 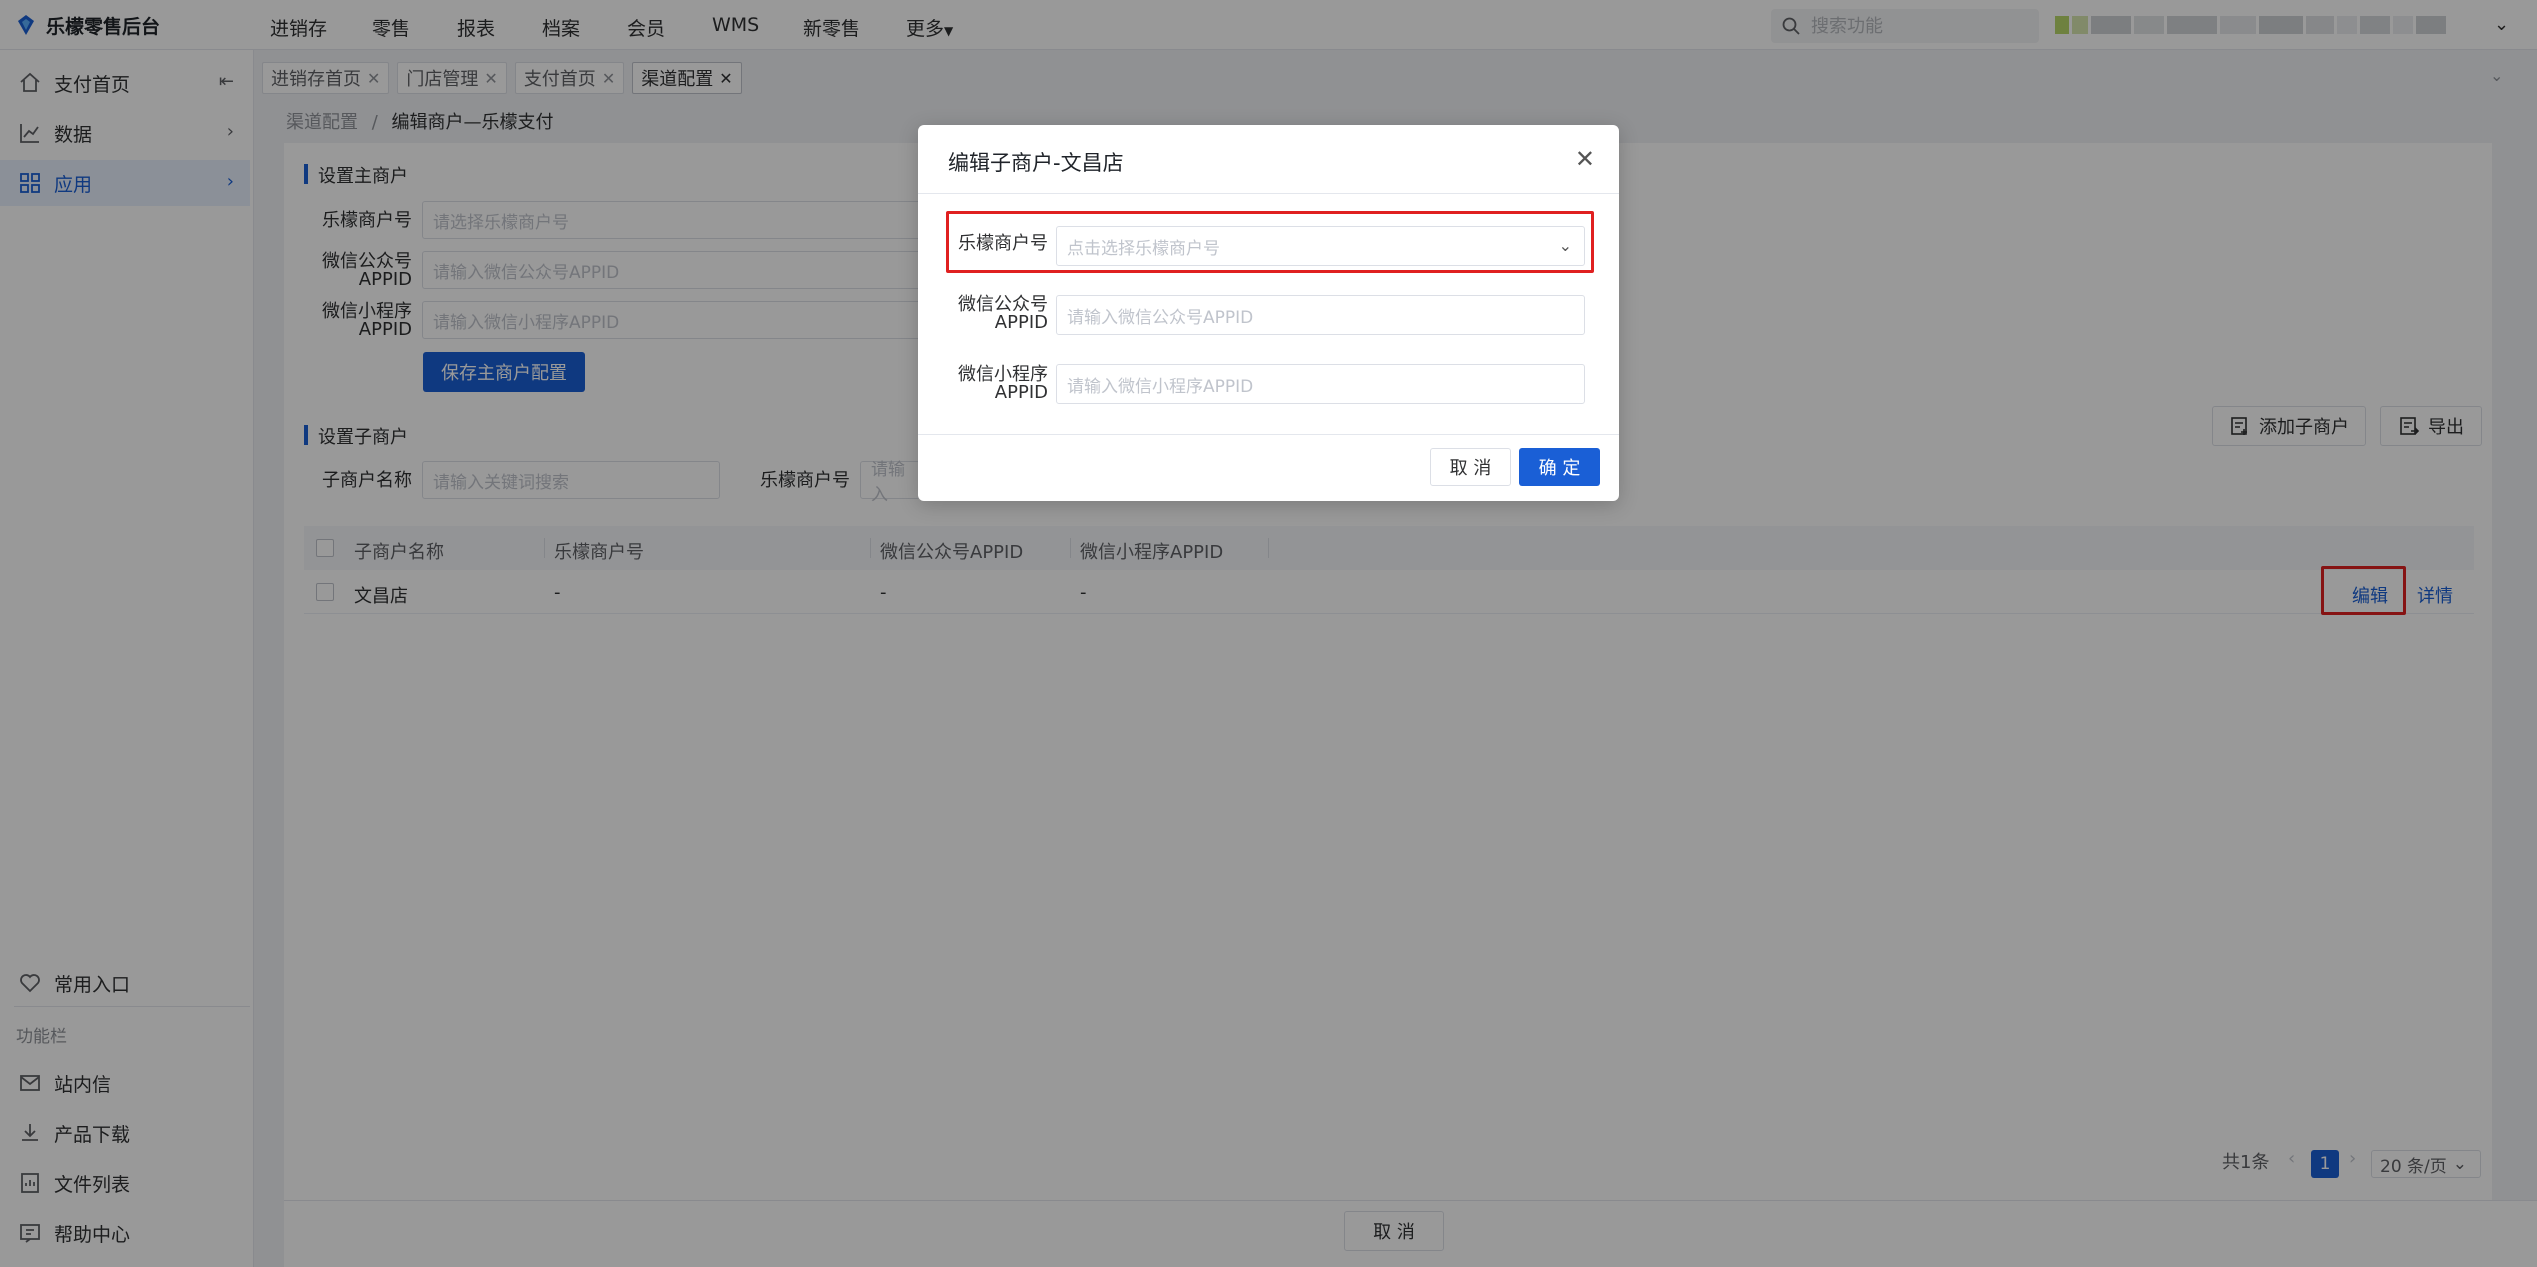 What do you see at coordinates (1470, 467) in the screenshot?
I see `dialog-cancel-button: 取 消` at bounding box center [1470, 467].